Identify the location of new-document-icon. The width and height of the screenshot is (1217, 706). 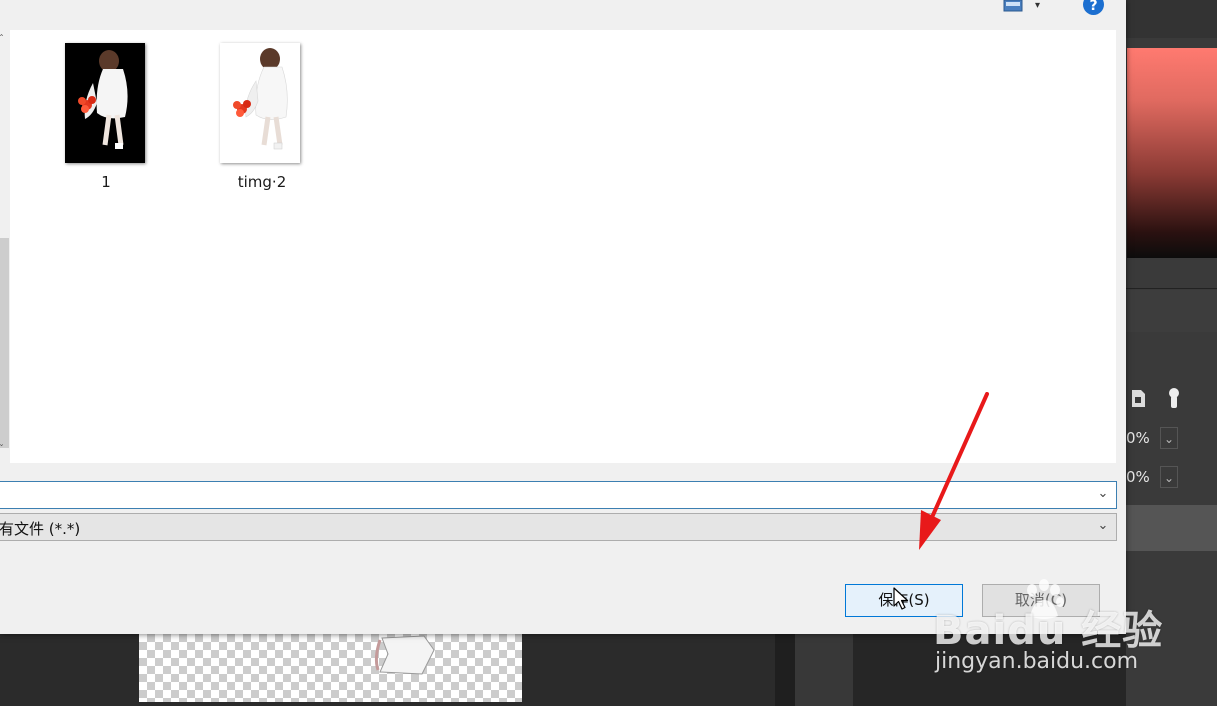
(1138, 398).